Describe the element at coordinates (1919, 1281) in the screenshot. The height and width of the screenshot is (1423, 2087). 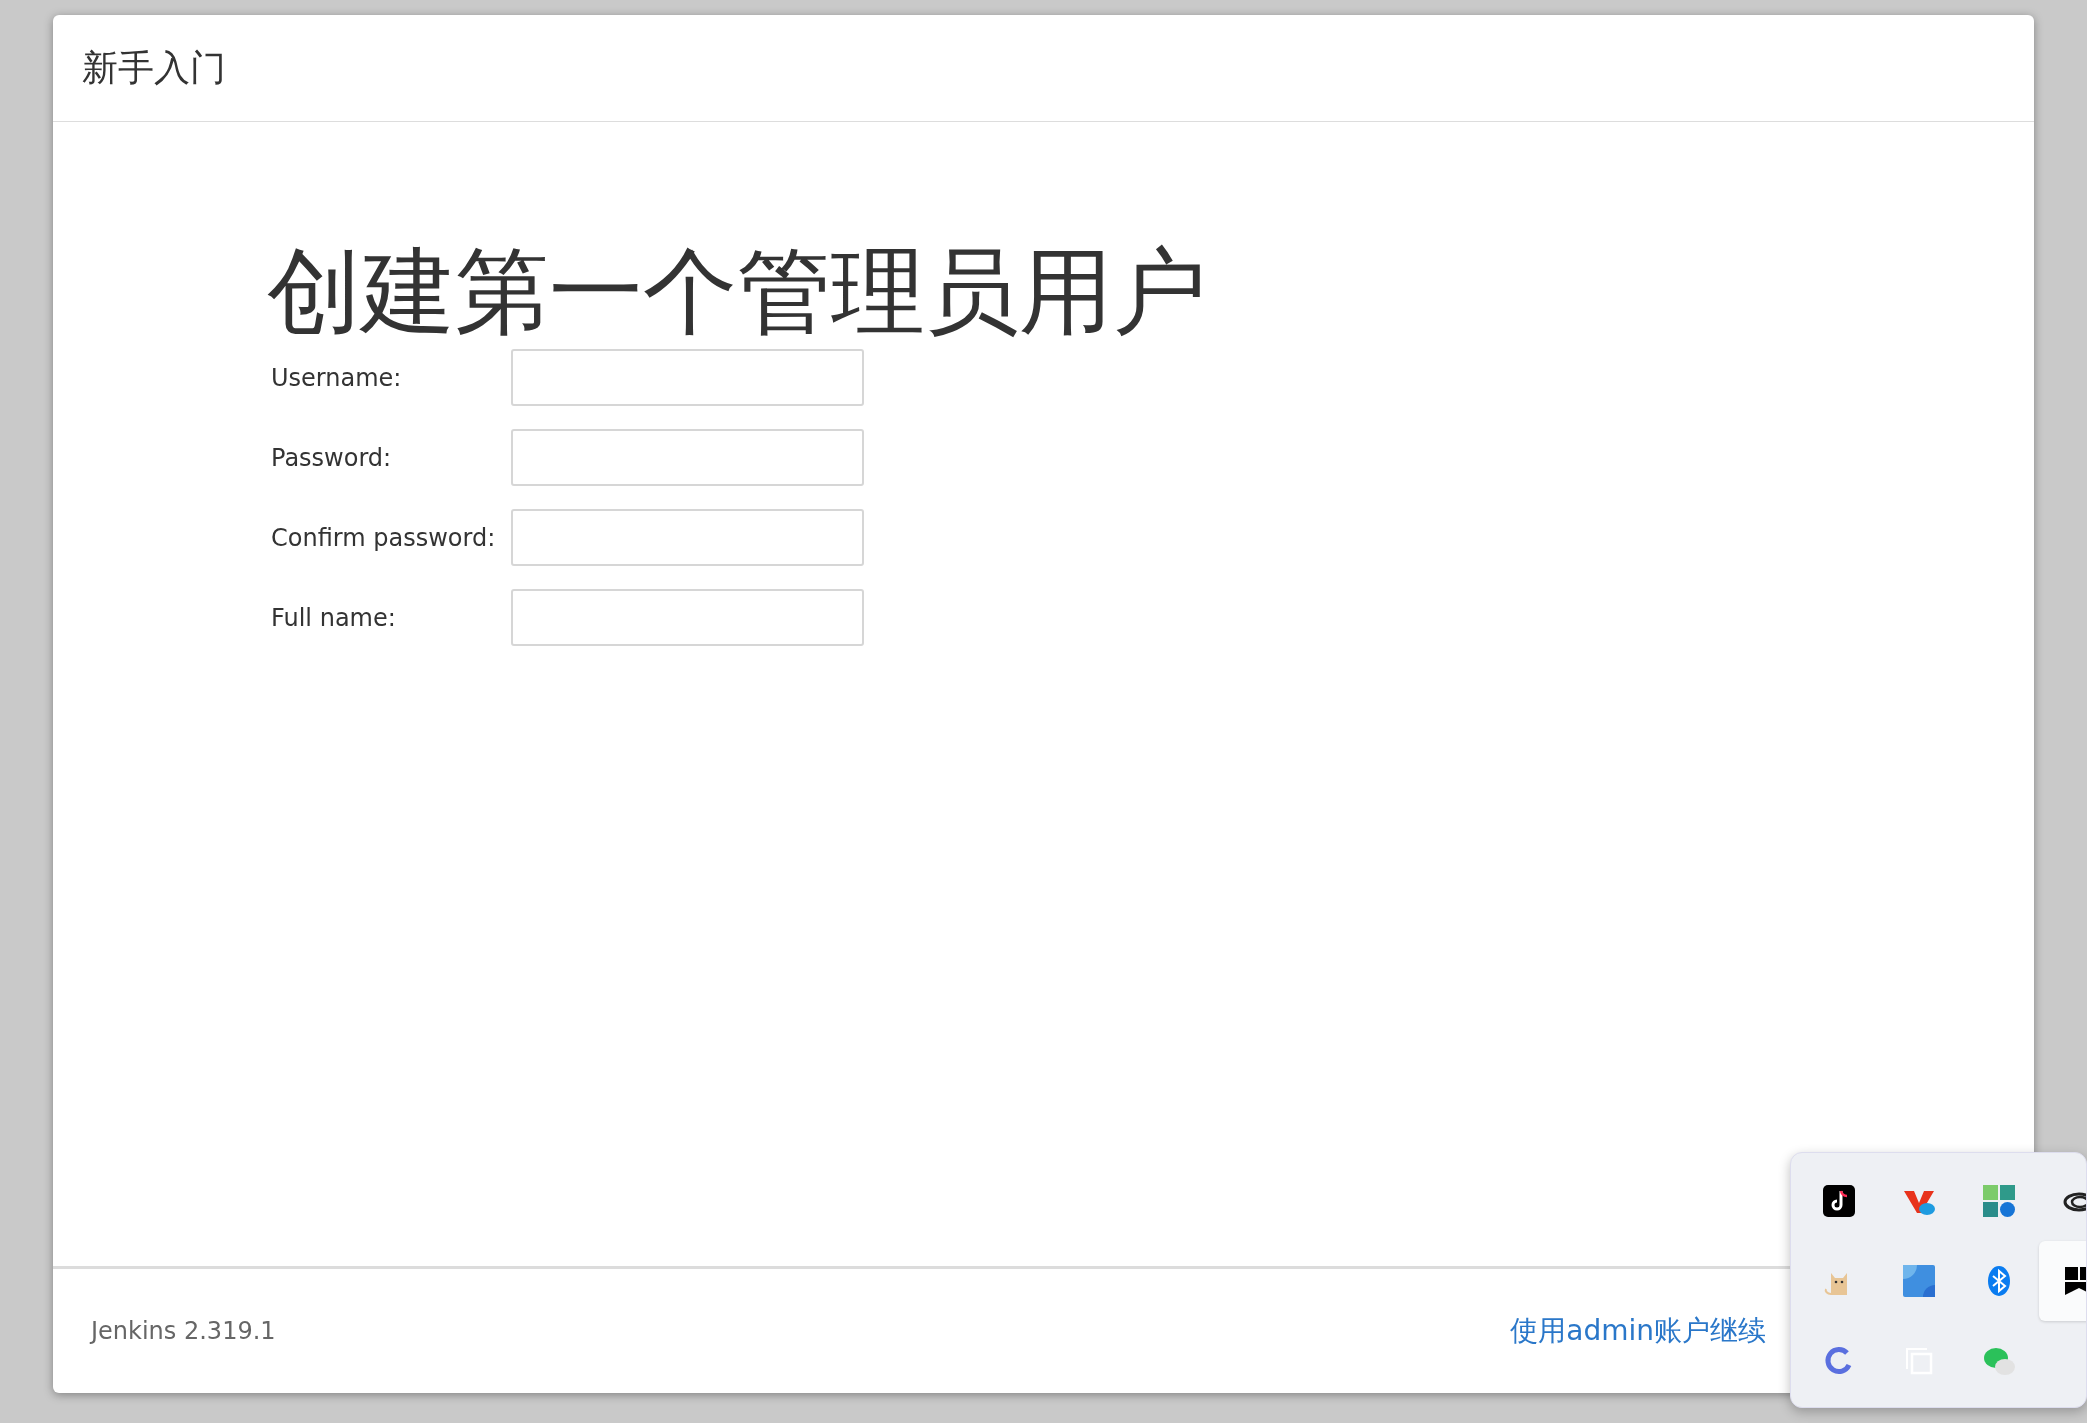
I see `picture-tile-icon` at that location.